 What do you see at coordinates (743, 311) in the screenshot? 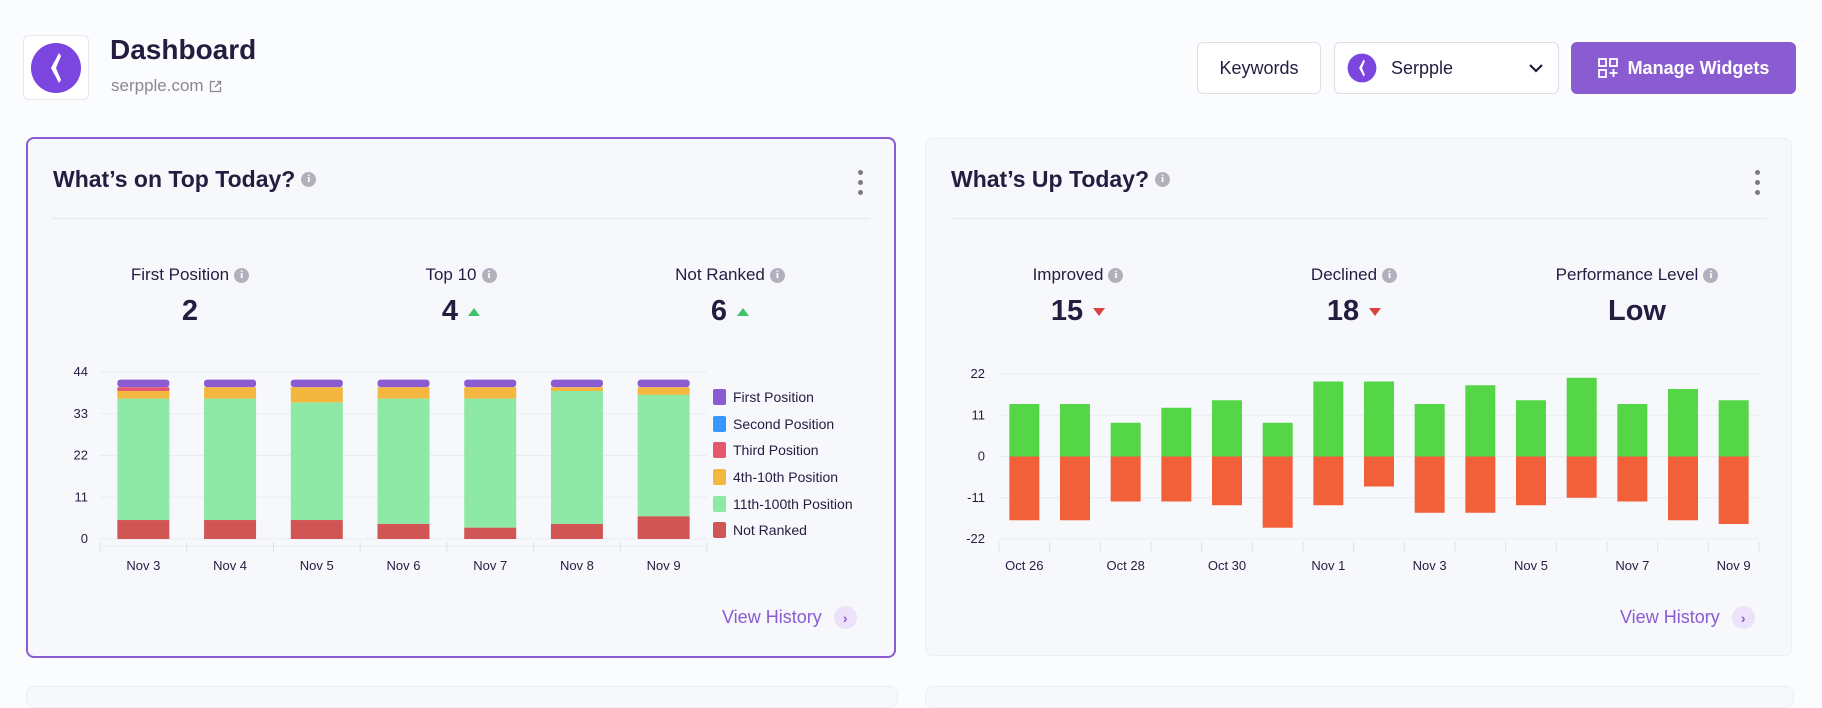
I see `trend-up-icon` at bounding box center [743, 311].